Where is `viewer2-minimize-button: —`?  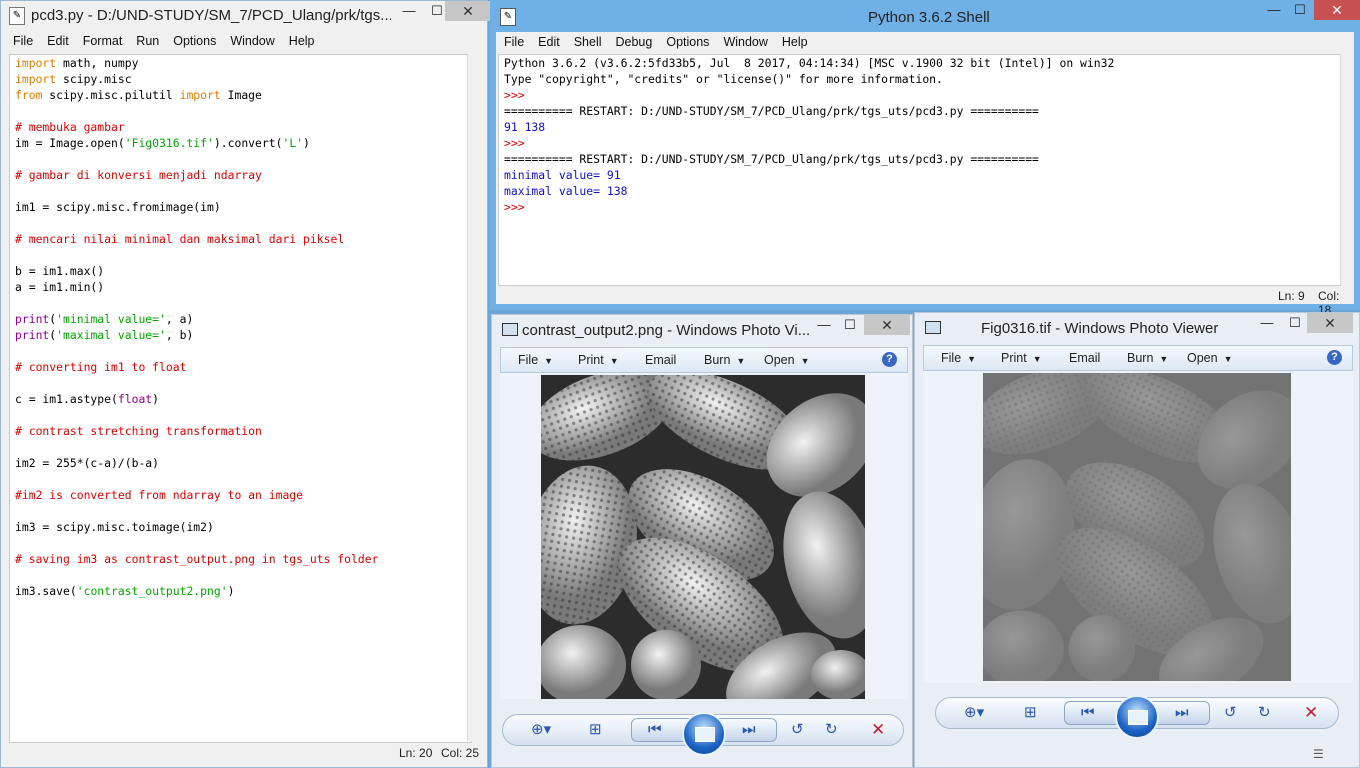
viewer2-minimize-button: — is located at coordinates (1267, 323).